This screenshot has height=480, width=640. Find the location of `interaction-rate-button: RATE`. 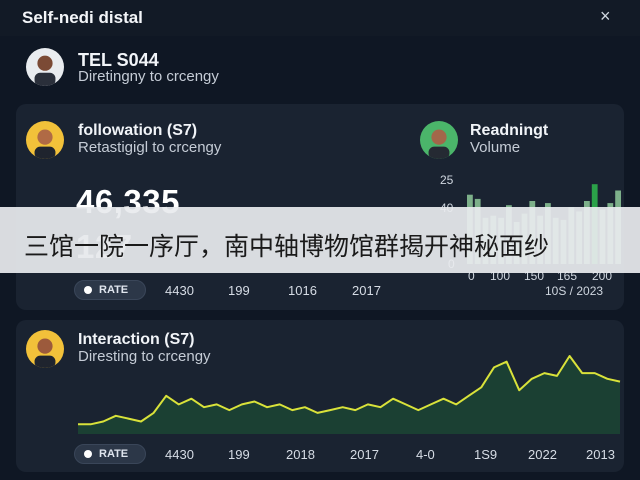

interaction-rate-button: RATE is located at coordinates (110, 454).